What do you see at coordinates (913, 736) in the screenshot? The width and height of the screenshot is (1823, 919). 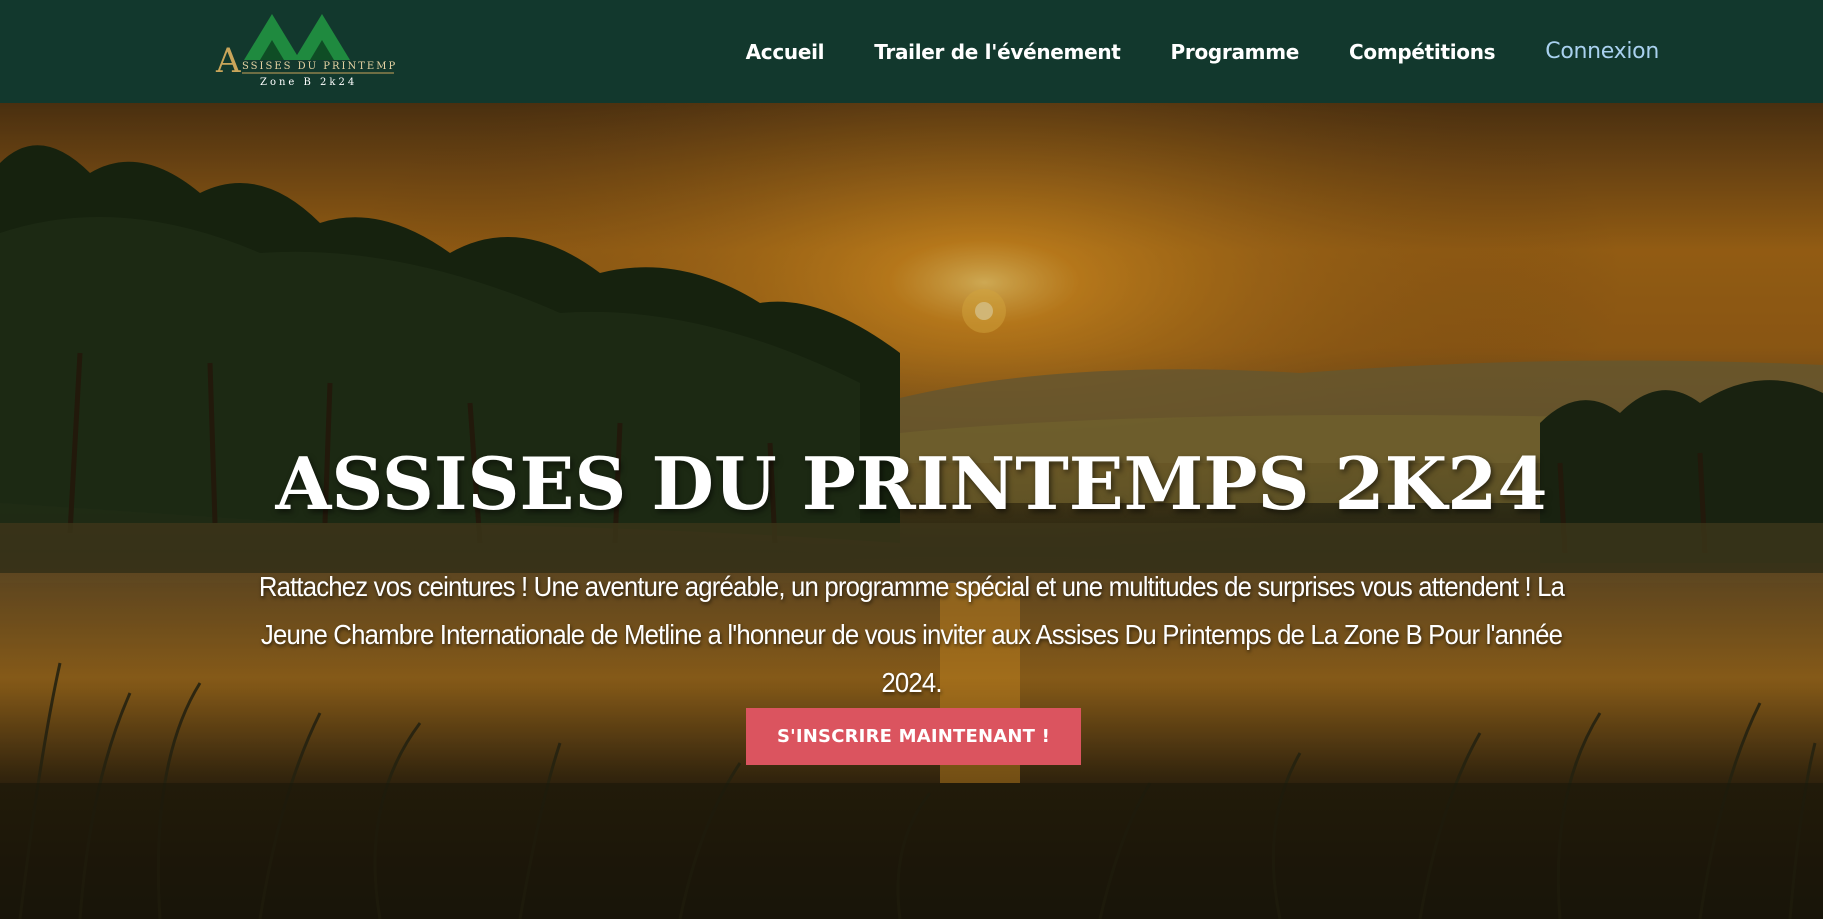 I see `register-now-button: S'INSCRIRE MAINTENANT !` at bounding box center [913, 736].